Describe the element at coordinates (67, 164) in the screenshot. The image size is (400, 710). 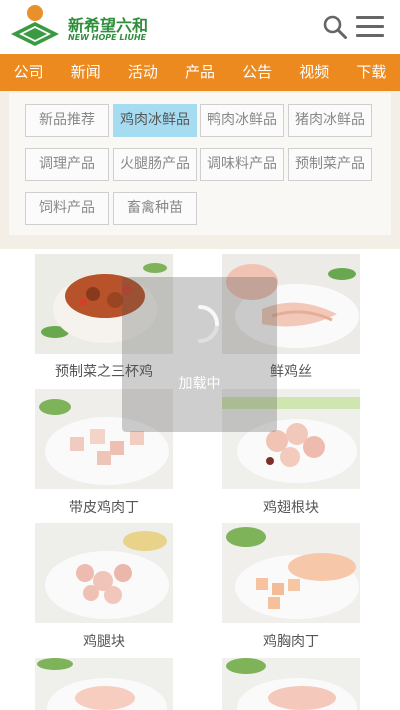
I see `category-prepared: 调理产品` at that location.